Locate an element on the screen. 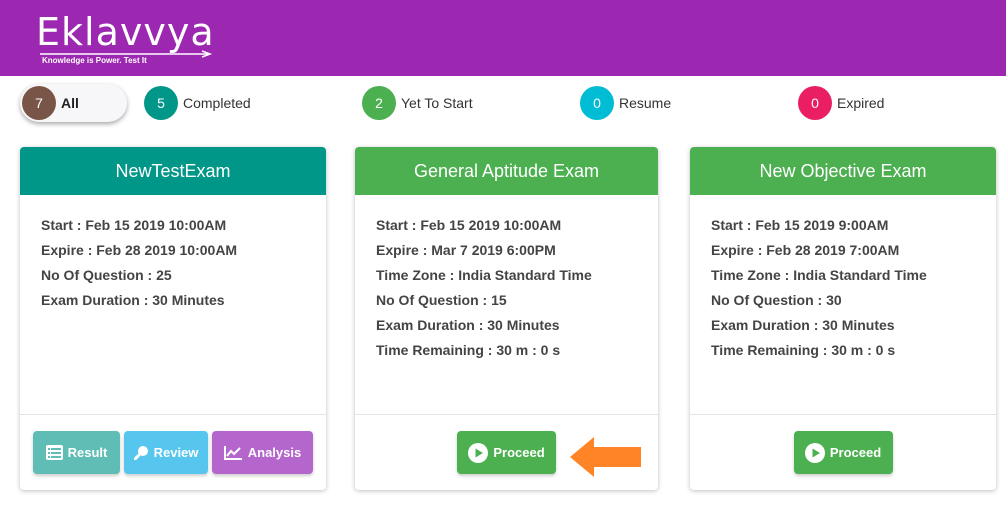 The height and width of the screenshot is (511, 1006). filter-expired: 0 Expired is located at coordinates (841, 103).